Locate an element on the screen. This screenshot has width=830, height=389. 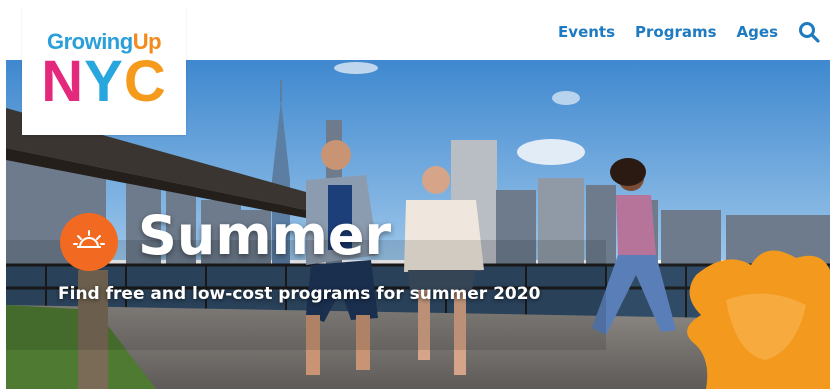
nav-programs-link: Programs is located at coordinates (676, 32).